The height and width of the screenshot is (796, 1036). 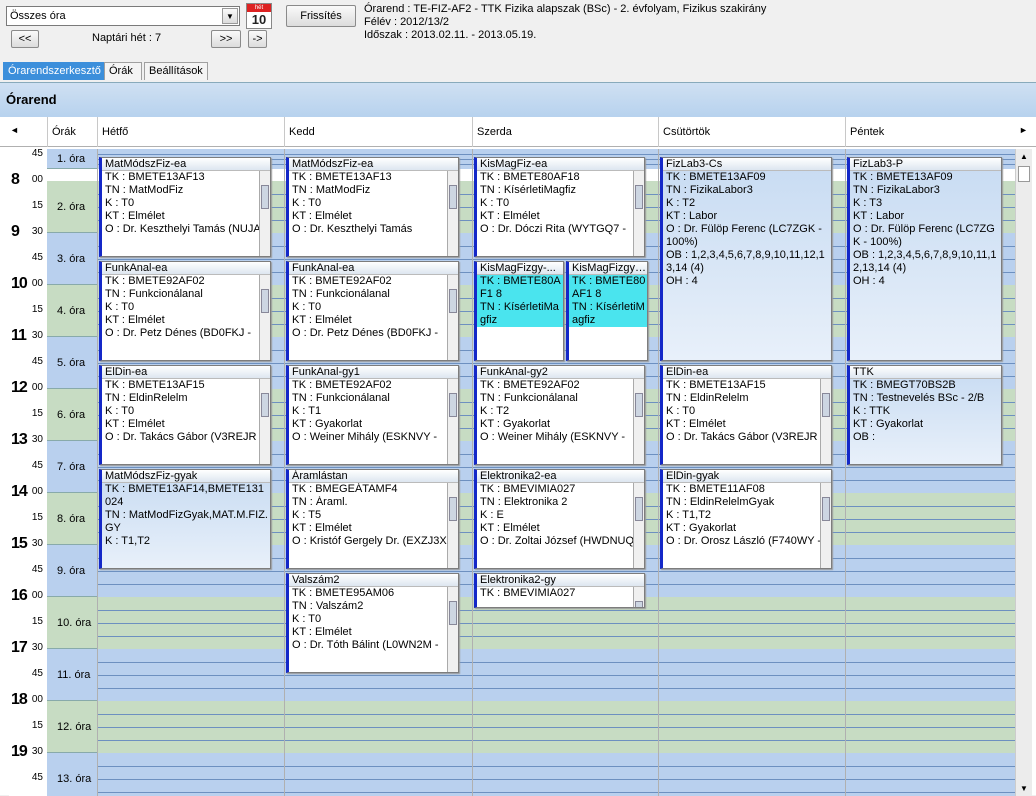 What do you see at coordinates (747, 372) in the screenshot?
I see `lesson-title: ElDin-ea` at bounding box center [747, 372].